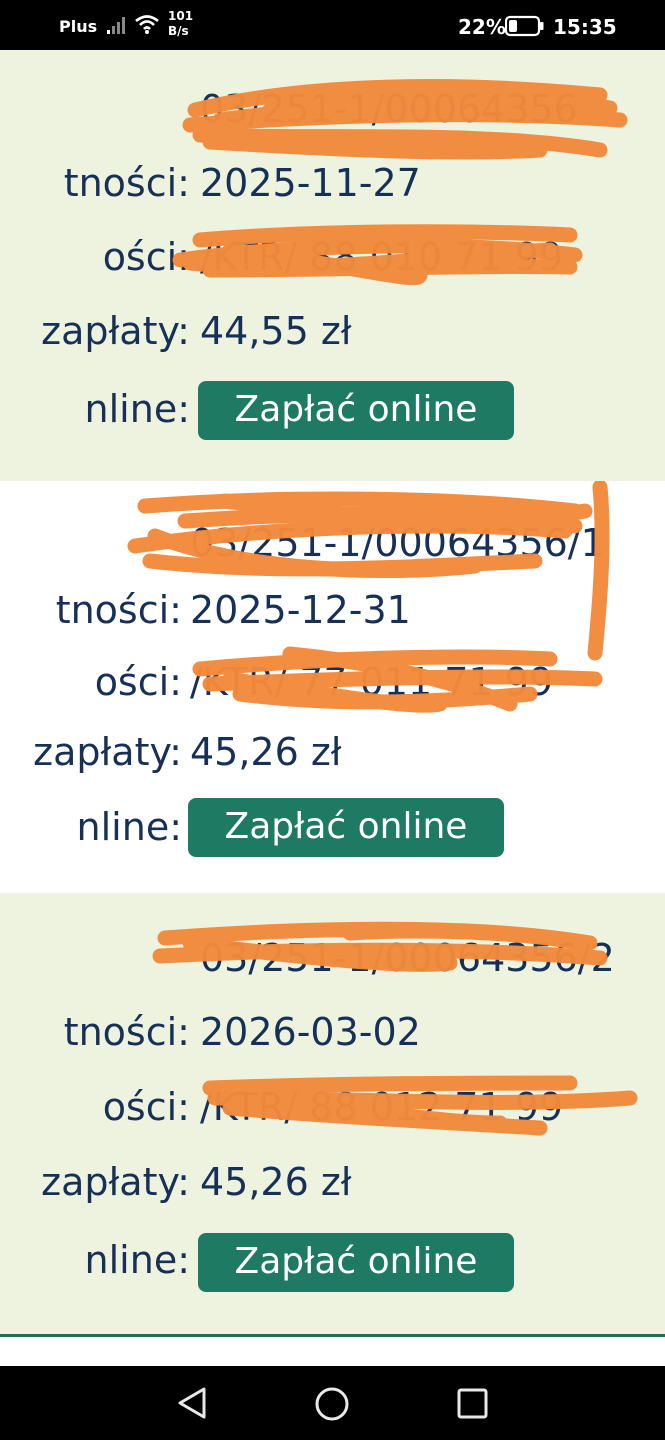  I want to click on network-rate-unit: B/s, so click(178, 31).